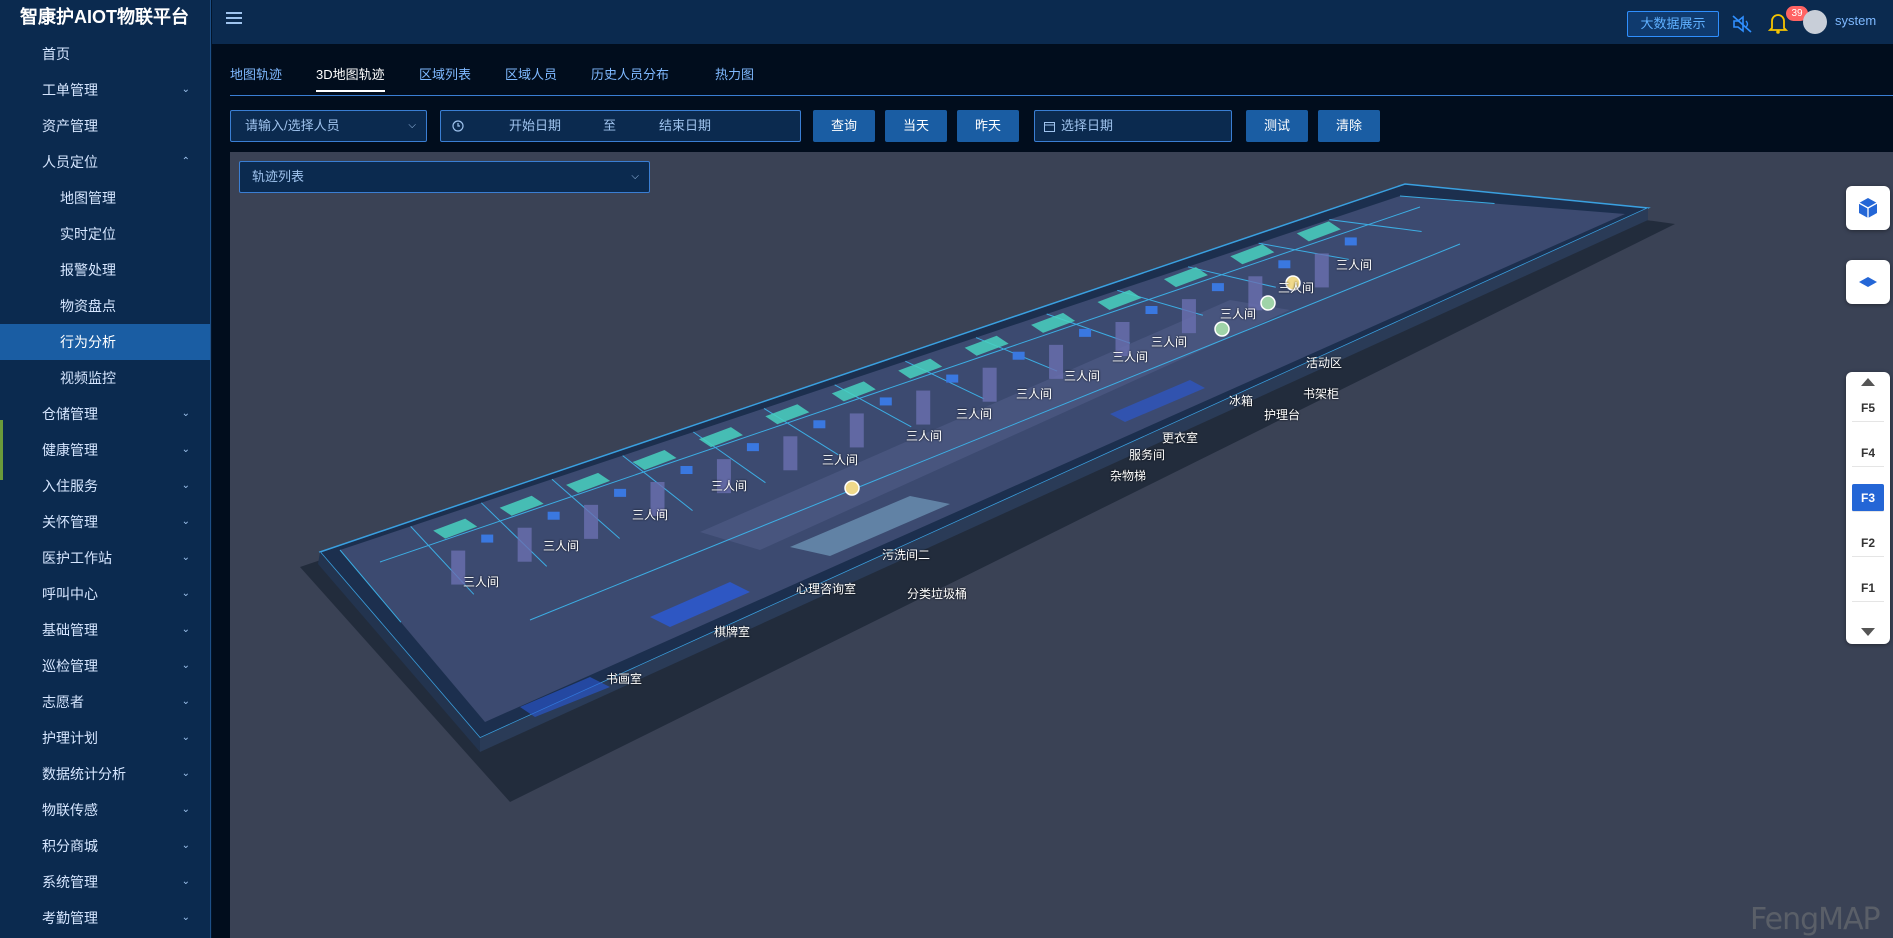  Describe the element at coordinates (444, 177) in the screenshot. I see `track-list-select: 轨迹列表 ⌵` at that location.